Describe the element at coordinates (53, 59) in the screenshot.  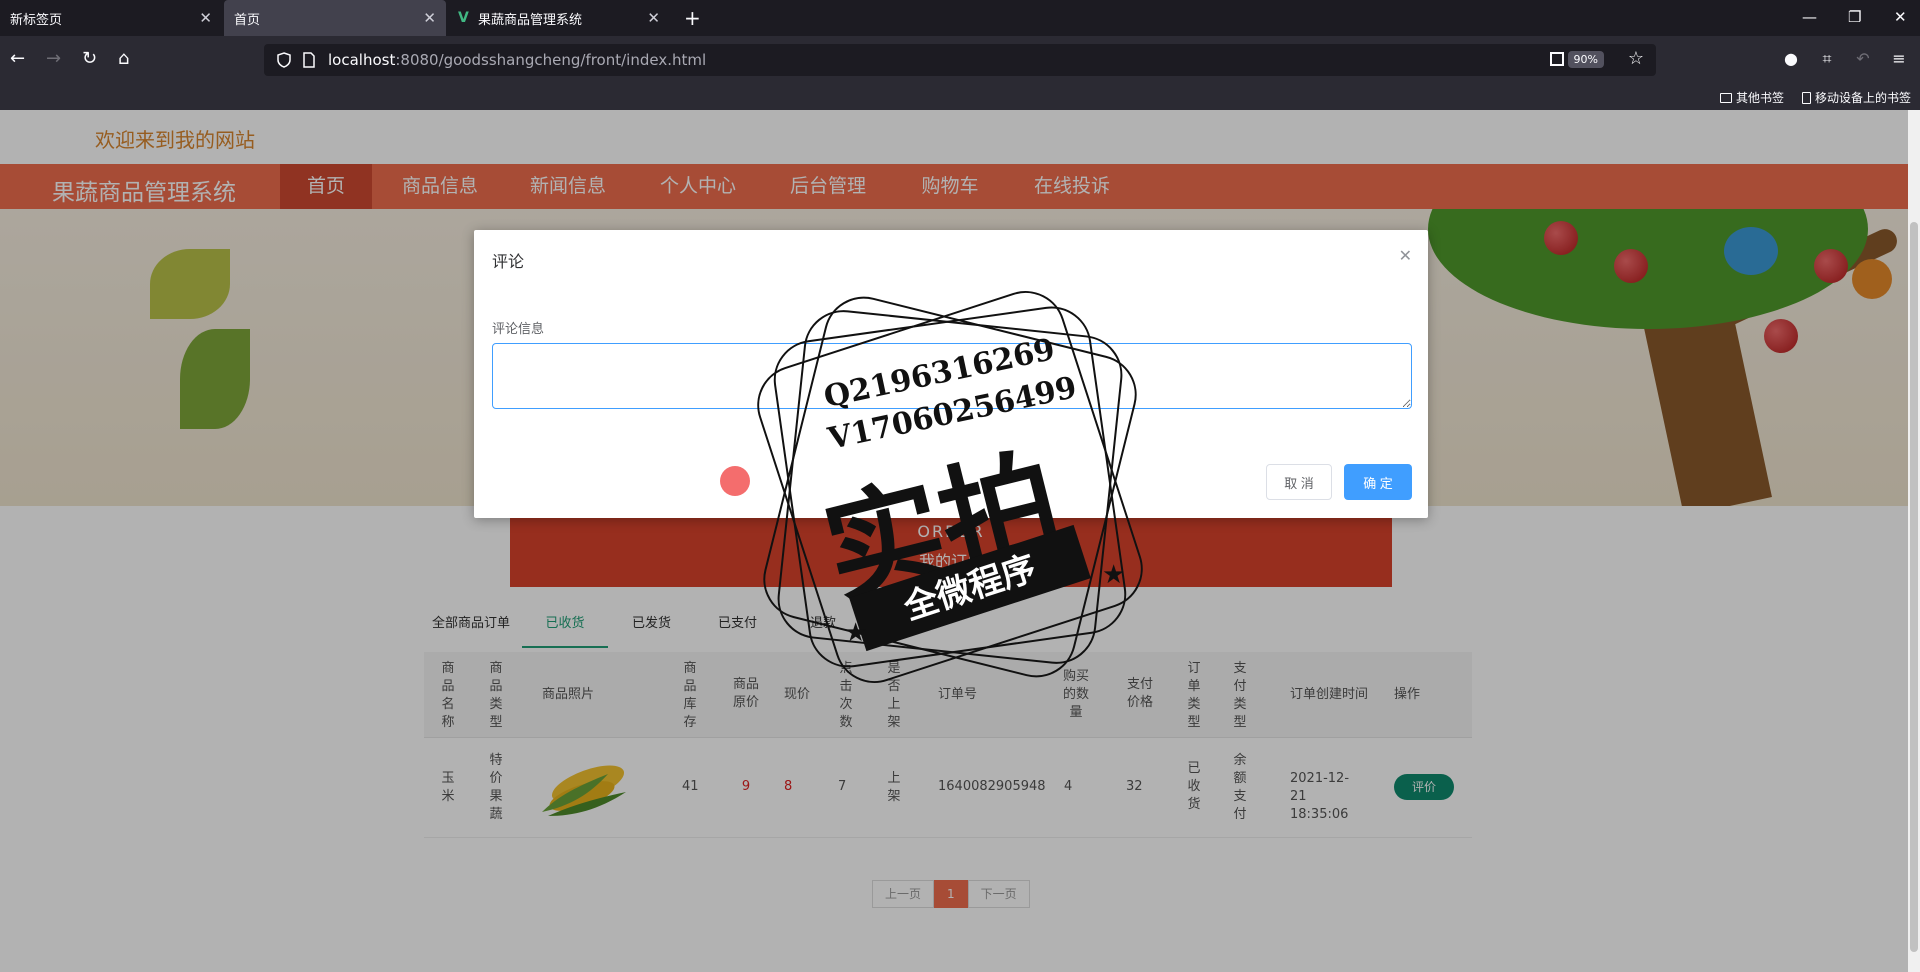
I see `forward-arrow-icon: →` at that location.